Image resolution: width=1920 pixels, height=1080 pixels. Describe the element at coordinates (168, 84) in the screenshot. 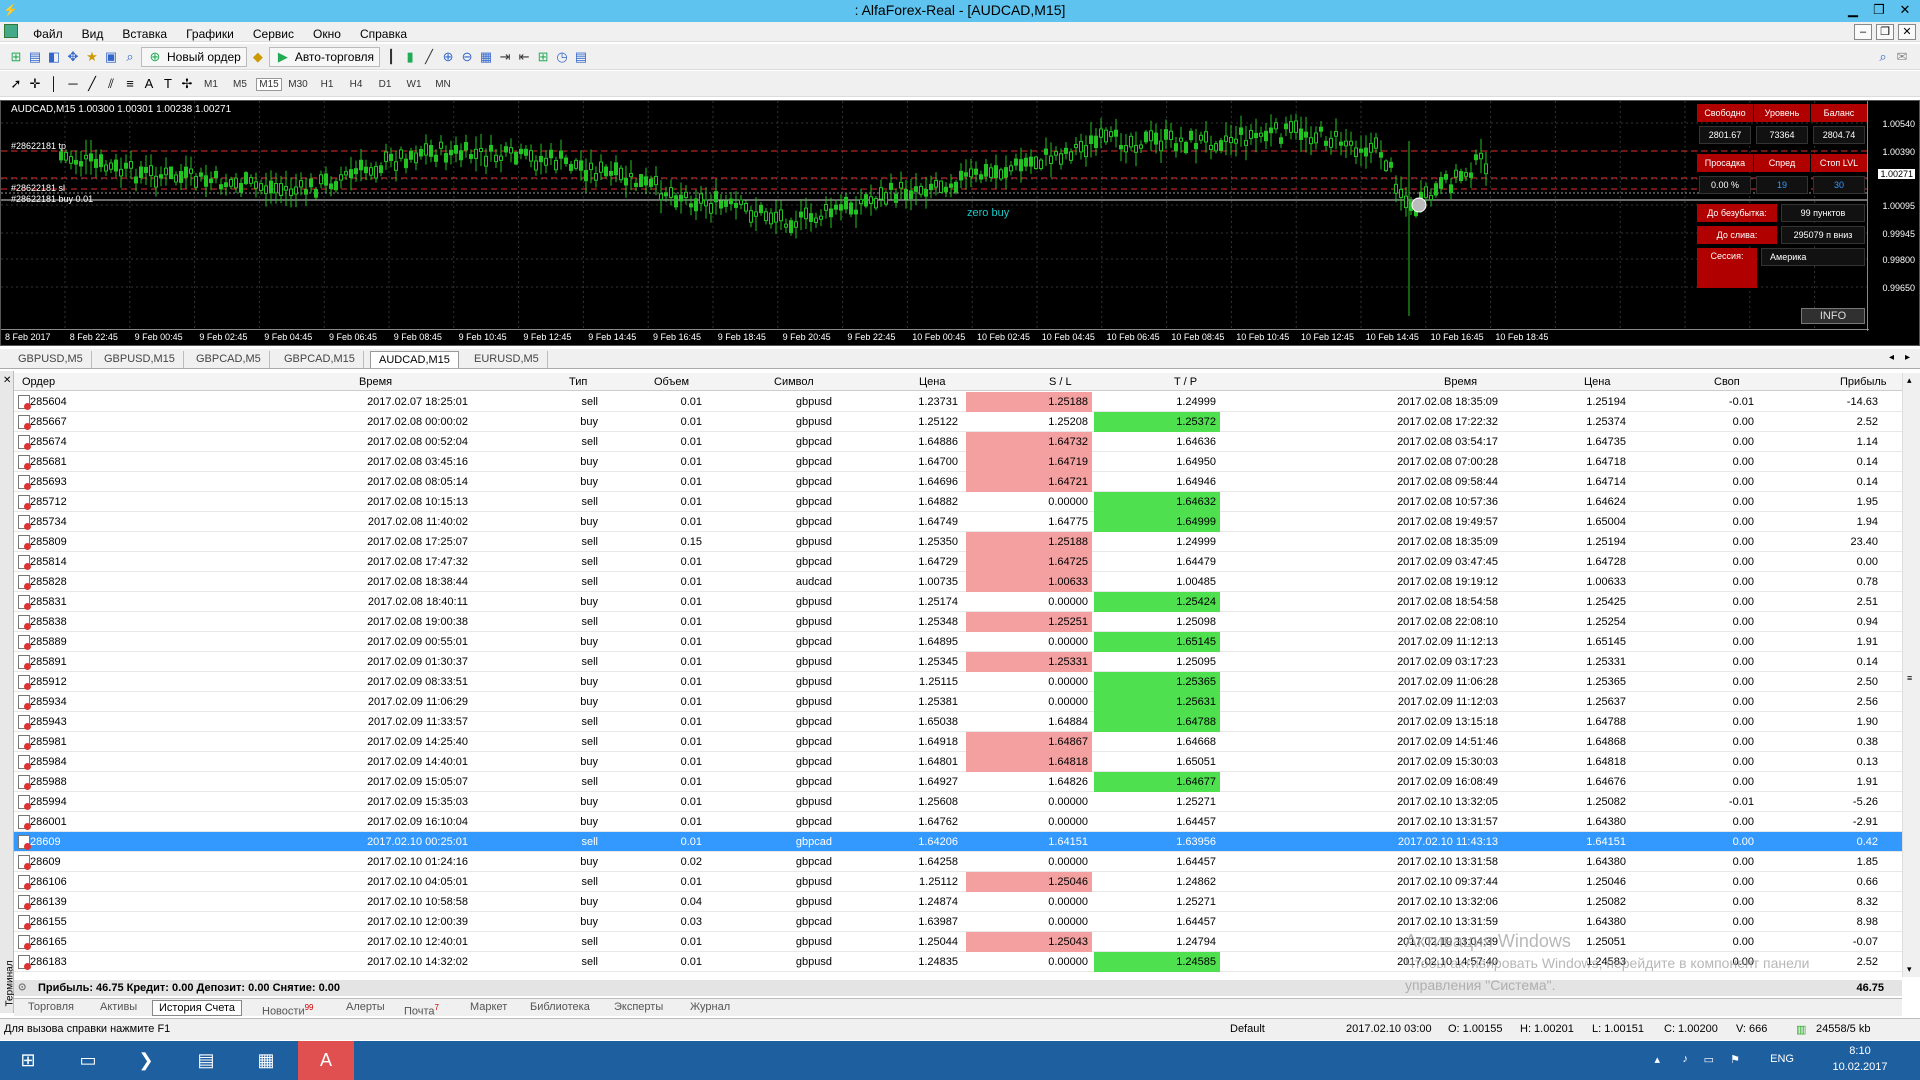

I see `label-icon: T` at that location.